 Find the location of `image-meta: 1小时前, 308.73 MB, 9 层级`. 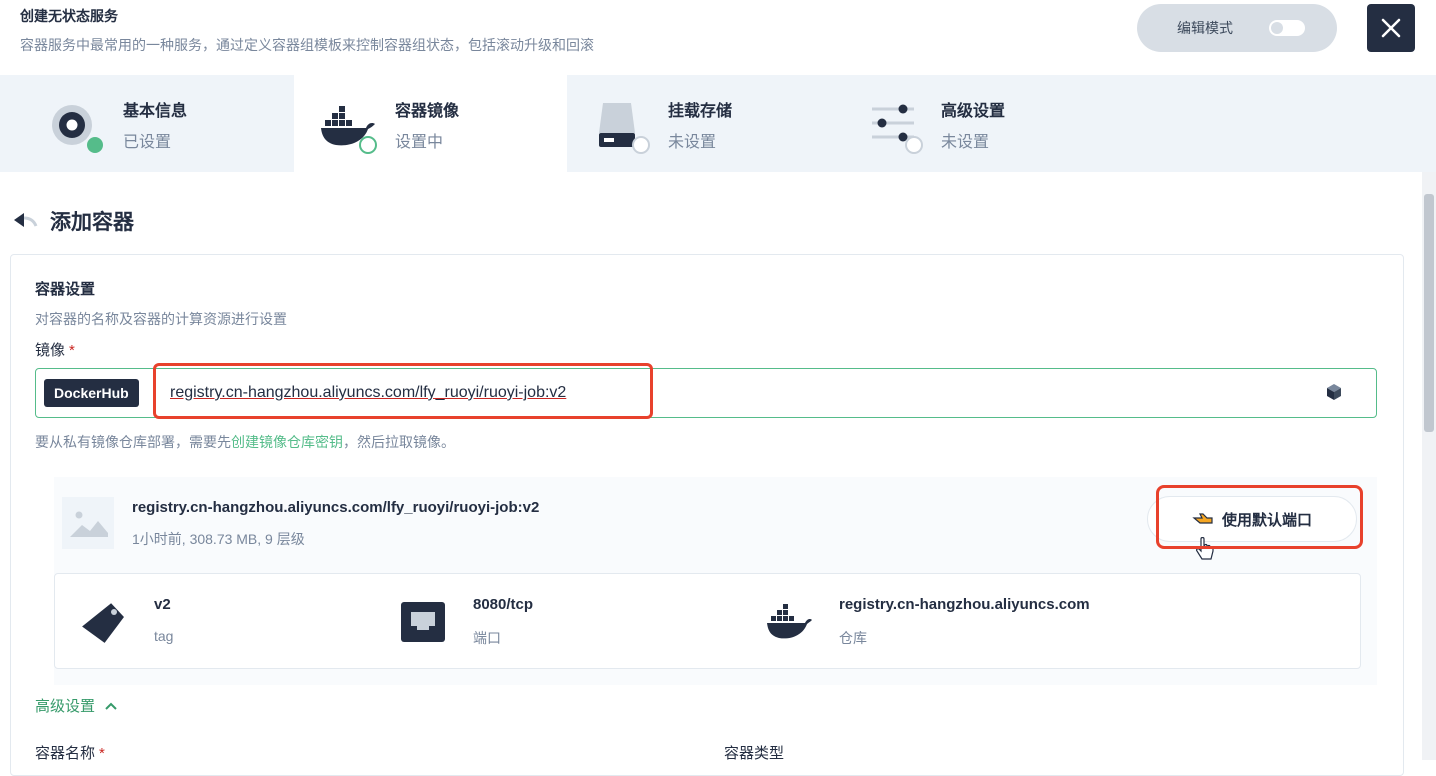

image-meta: 1小时前, 308.73 MB, 9 层级 is located at coordinates (218, 539).